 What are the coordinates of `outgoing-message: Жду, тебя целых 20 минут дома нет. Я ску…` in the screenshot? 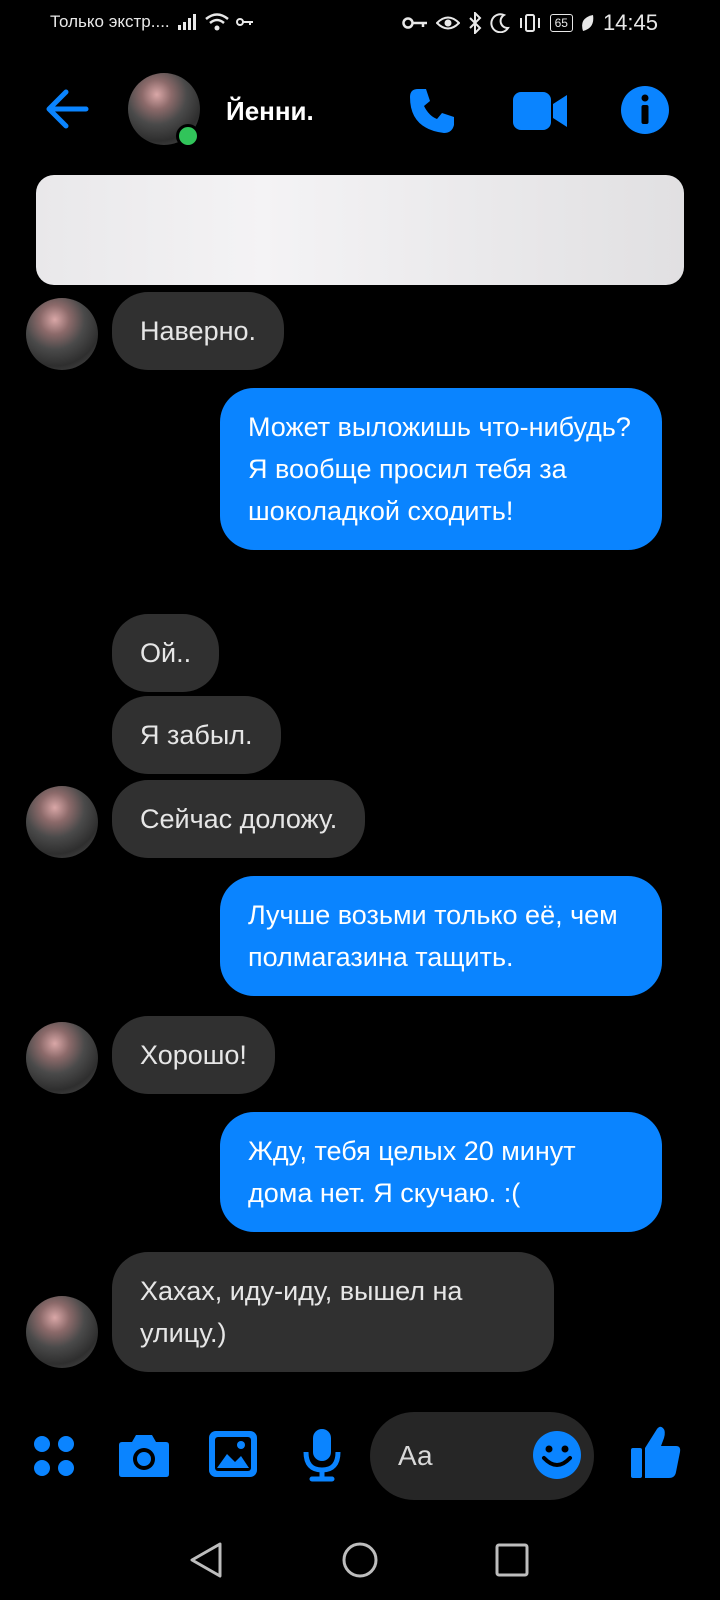 It's located at (441, 1172).